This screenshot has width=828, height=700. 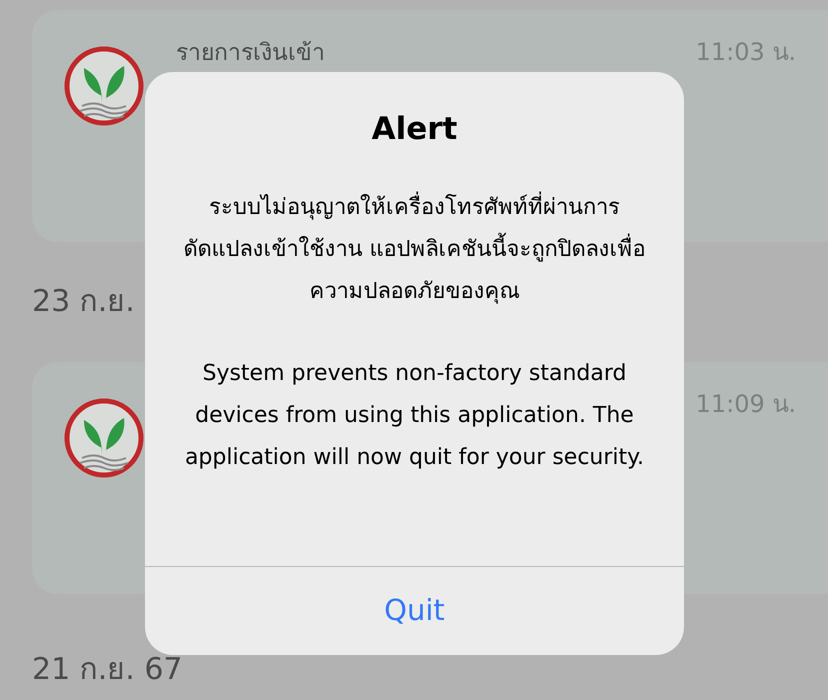 I want to click on date-header: 23 ก.ย., so click(x=83, y=302).